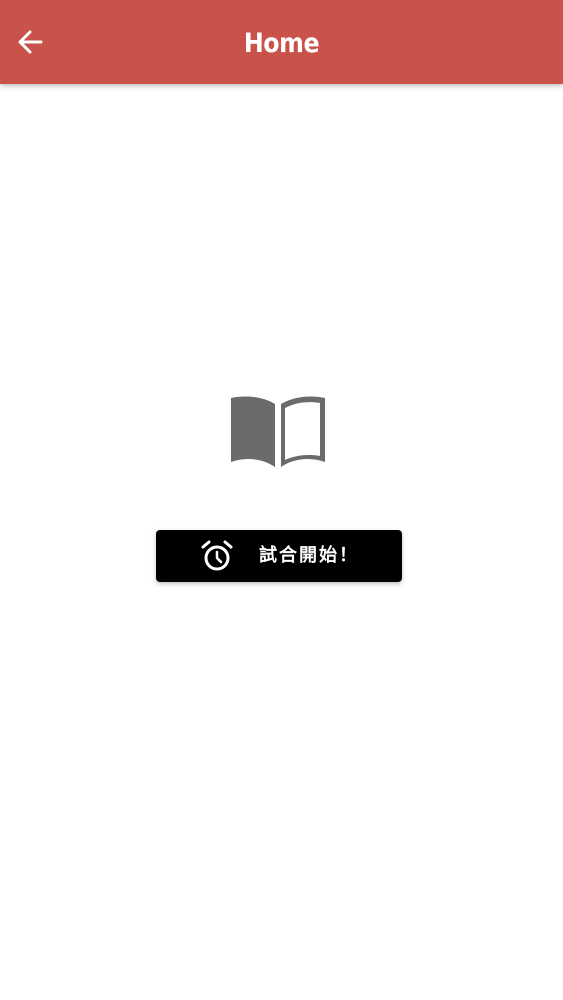 The image size is (563, 1000). I want to click on alarm-clock-icon, so click(217, 555).